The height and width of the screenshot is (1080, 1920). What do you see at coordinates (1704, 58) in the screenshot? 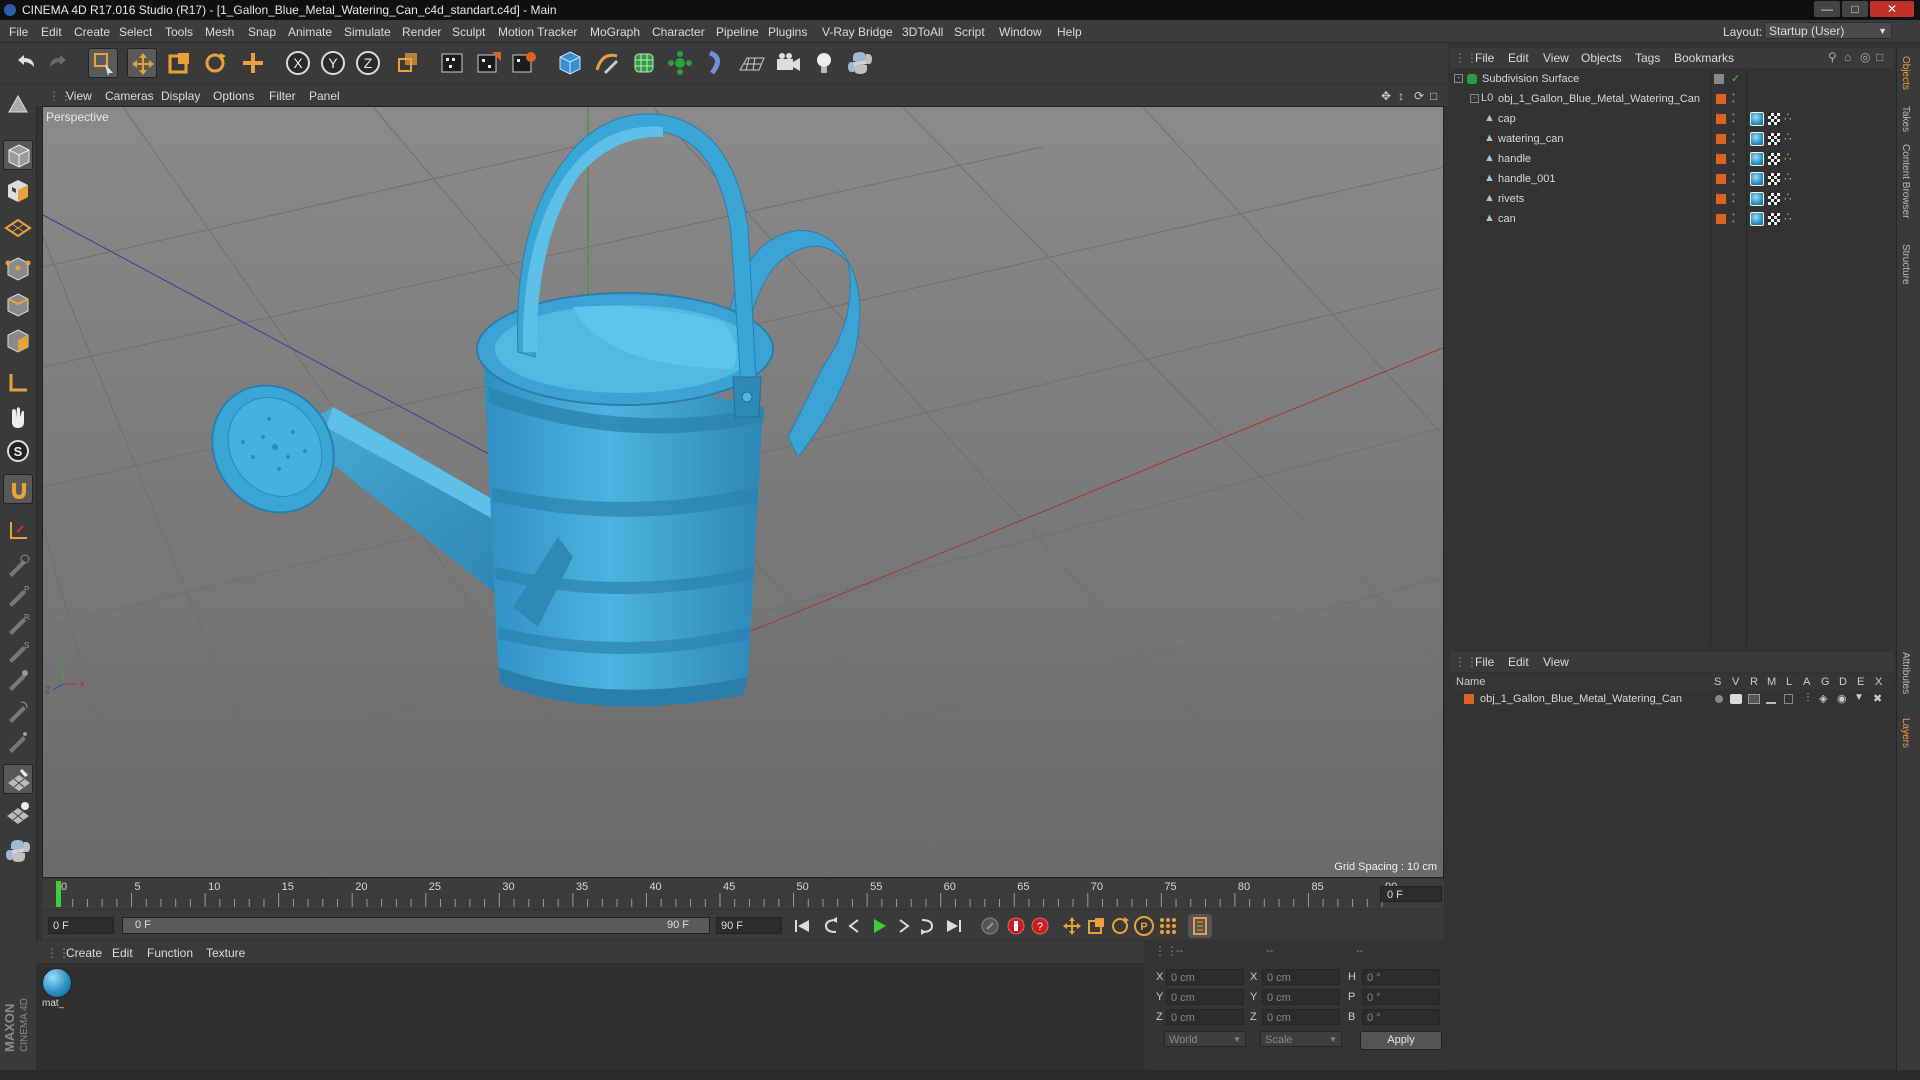
I see `objects-menu-bookmarks: Bookmarks` at bounding box center [1704, 58].